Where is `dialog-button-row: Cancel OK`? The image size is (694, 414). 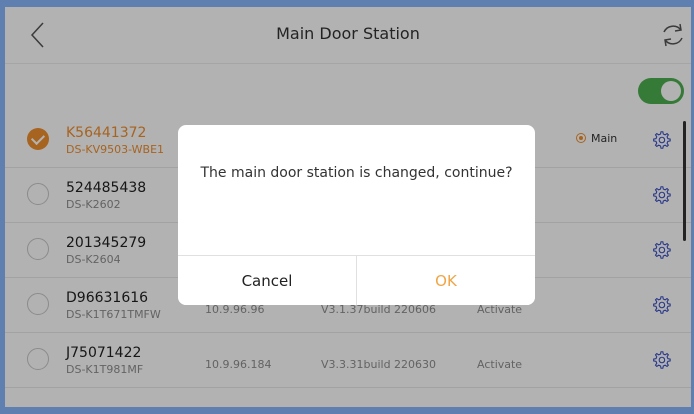
dialog-button-row: Cancel OK is located at coordinates (356, 280).